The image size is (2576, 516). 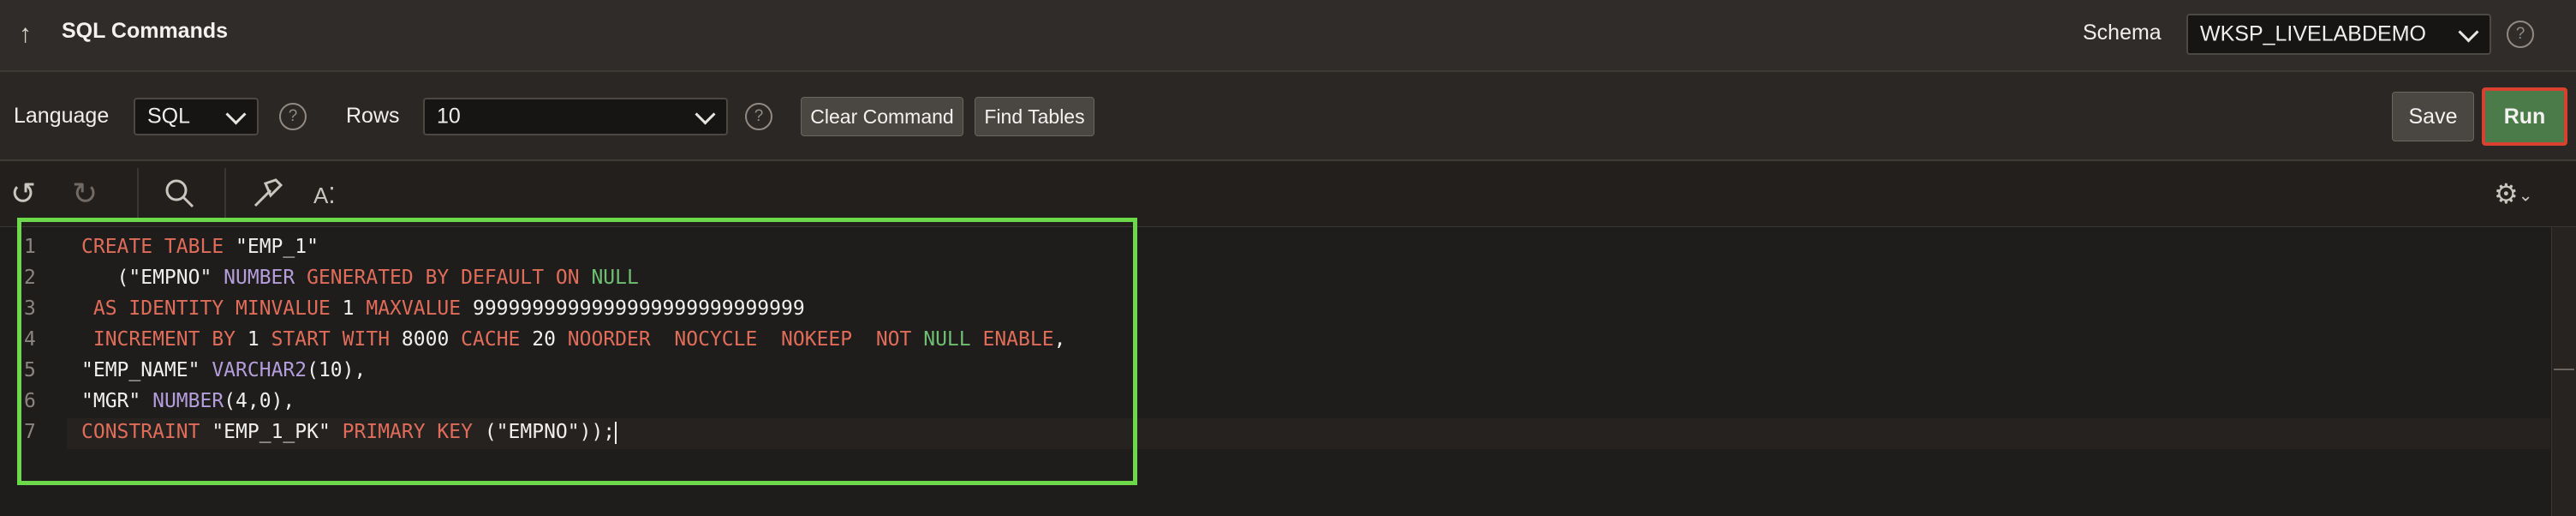 I want to click on language-label: Language, so click(x=62, y=116).